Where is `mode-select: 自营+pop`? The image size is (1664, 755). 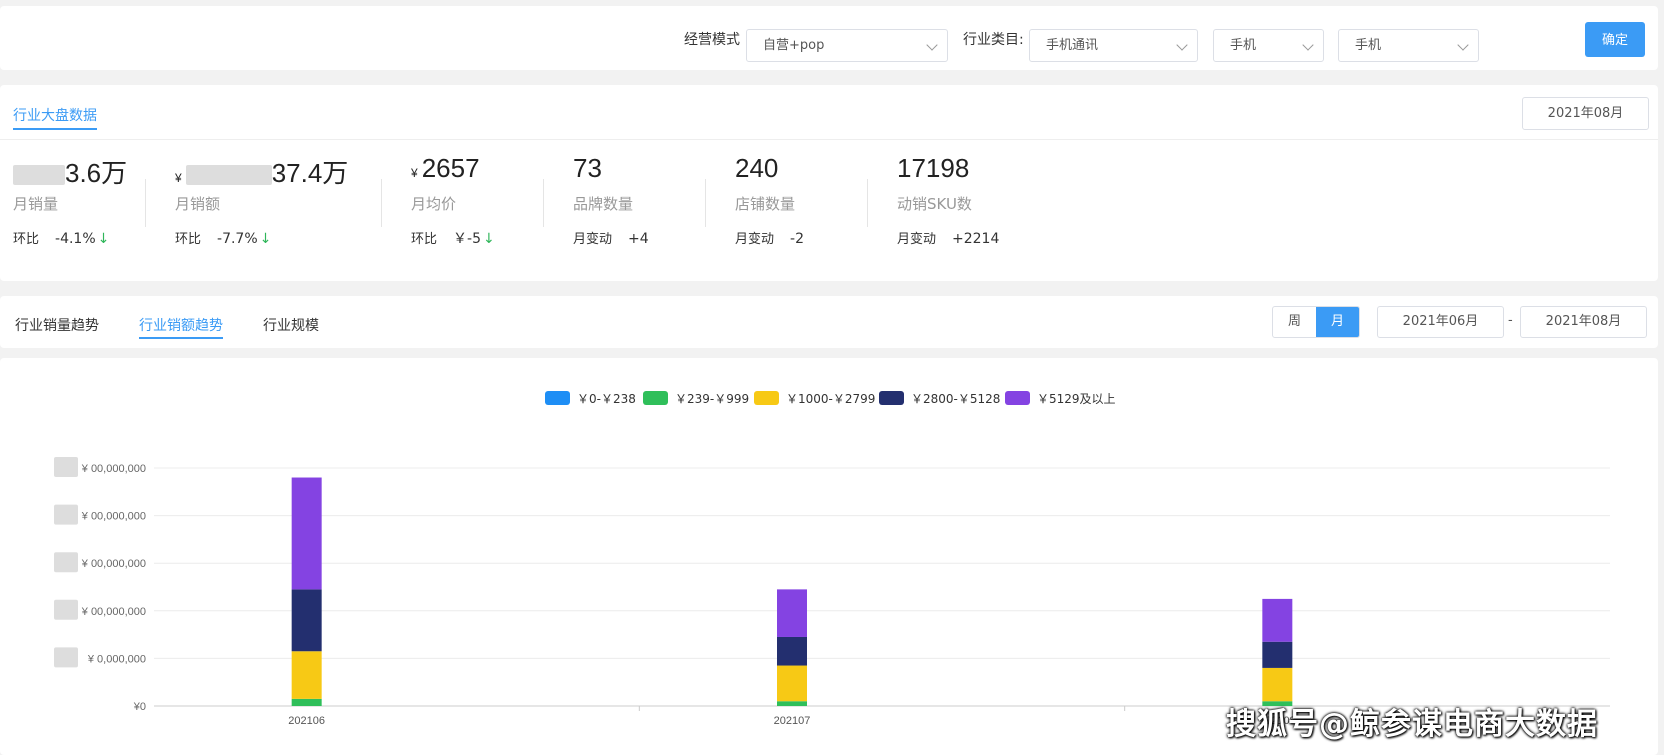 mode-select: 自营+pop is located at coordinates (847, 45).